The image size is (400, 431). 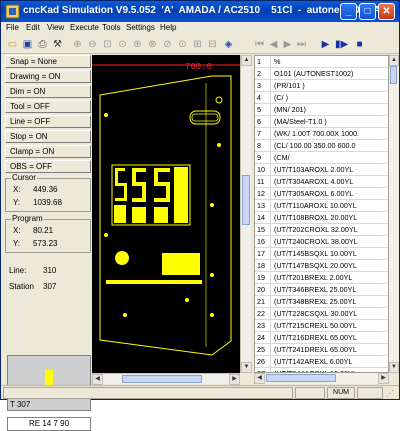 I want to click on zoom-fit-icon: ⊞, so click(x=197, y=44).